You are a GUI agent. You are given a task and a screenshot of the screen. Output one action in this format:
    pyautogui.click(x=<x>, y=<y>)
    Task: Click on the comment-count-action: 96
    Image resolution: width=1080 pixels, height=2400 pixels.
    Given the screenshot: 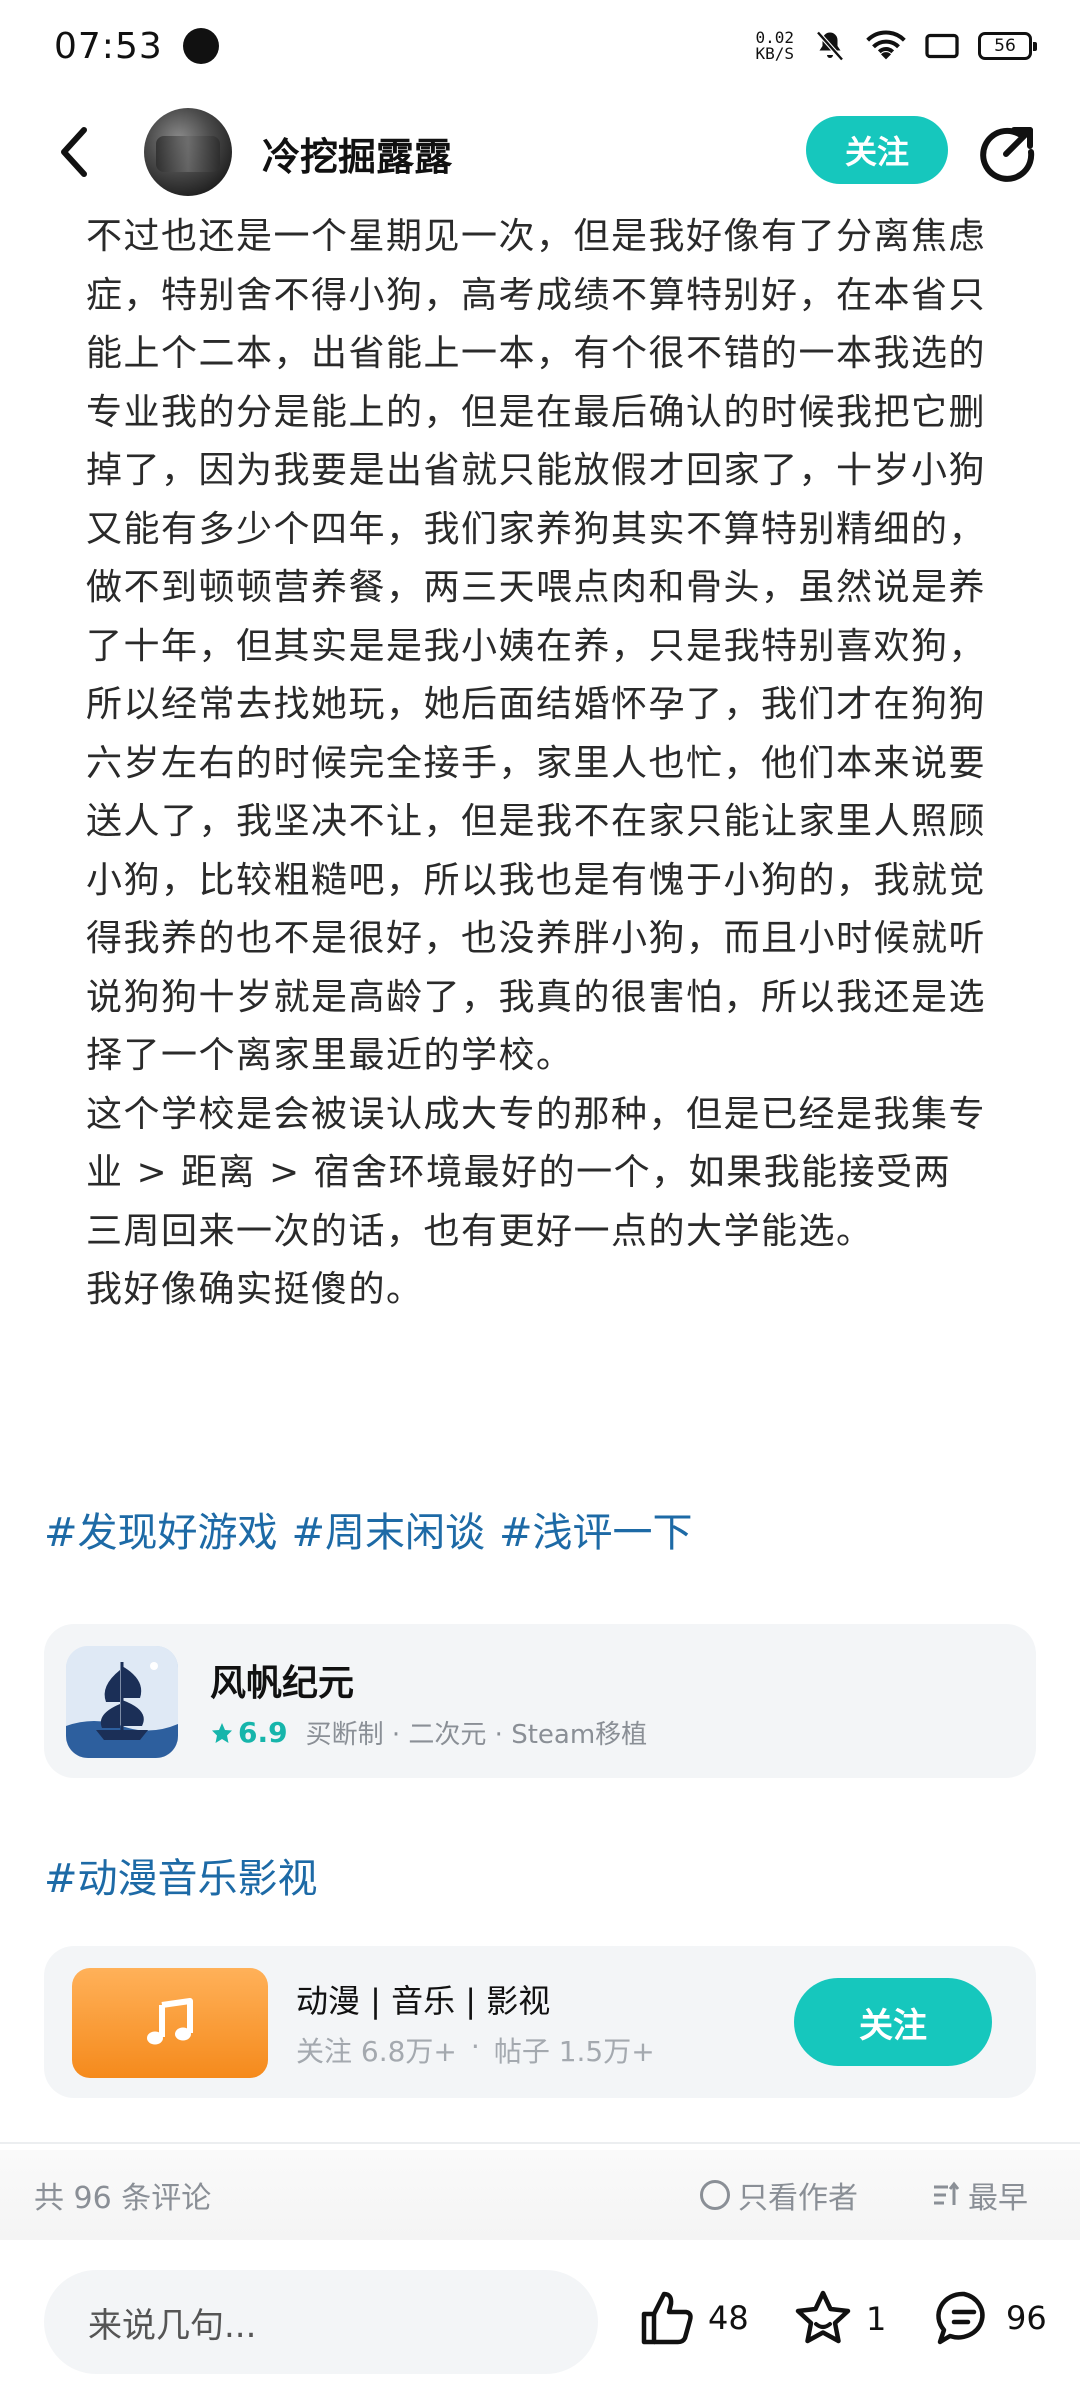 What is the action you would take?
    pyautogui.click(x=1026, y=2318)
    